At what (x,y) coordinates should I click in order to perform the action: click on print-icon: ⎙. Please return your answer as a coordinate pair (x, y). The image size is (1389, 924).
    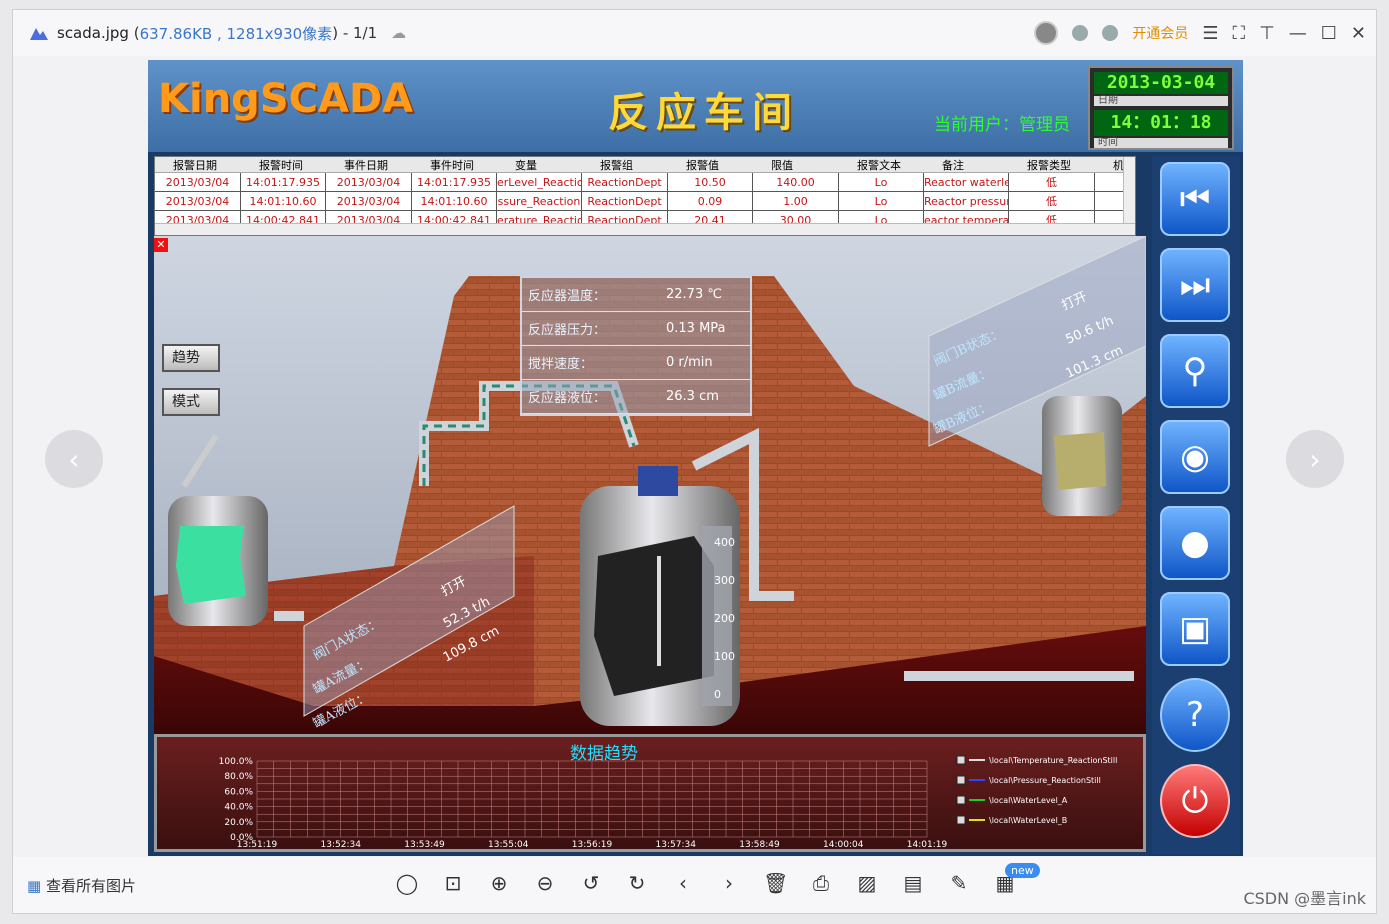
    Looking at the image, I should click on (821, 883).